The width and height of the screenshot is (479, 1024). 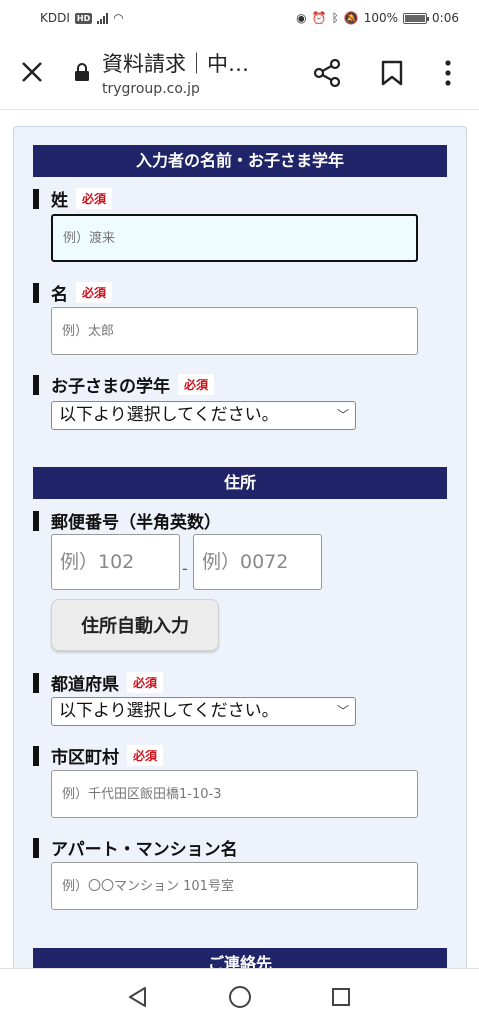 What do you see at coordinates (115, 562) in the screenshot?
I see `zip-first-input` at bounding box center [115, 562].